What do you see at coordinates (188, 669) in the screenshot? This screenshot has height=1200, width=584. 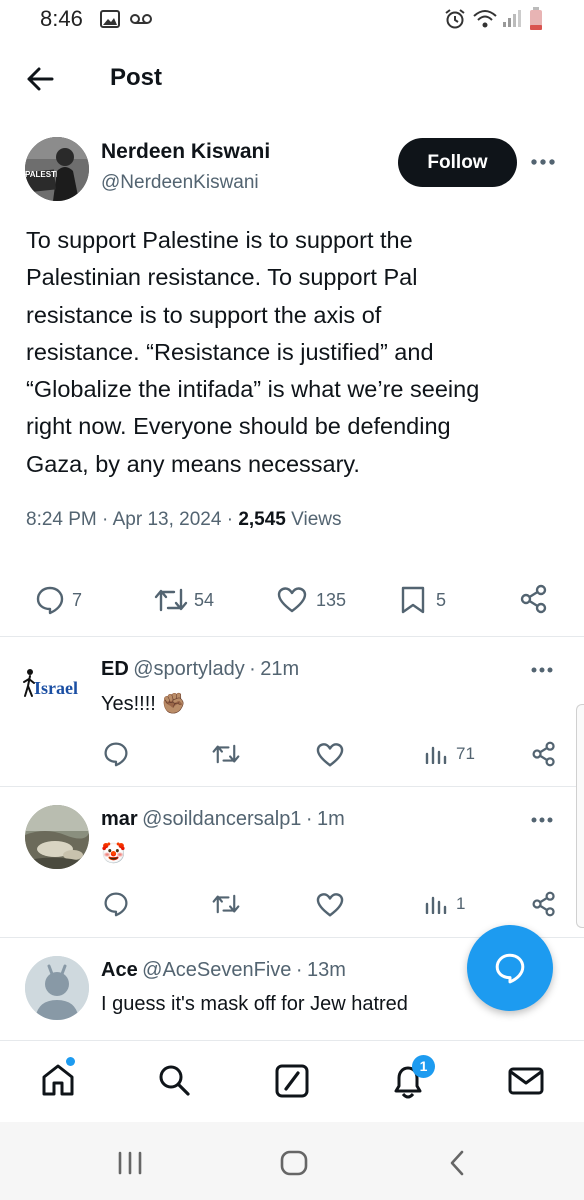 I see `reply-handle: @sportylady` at bounding box center [188, 669].